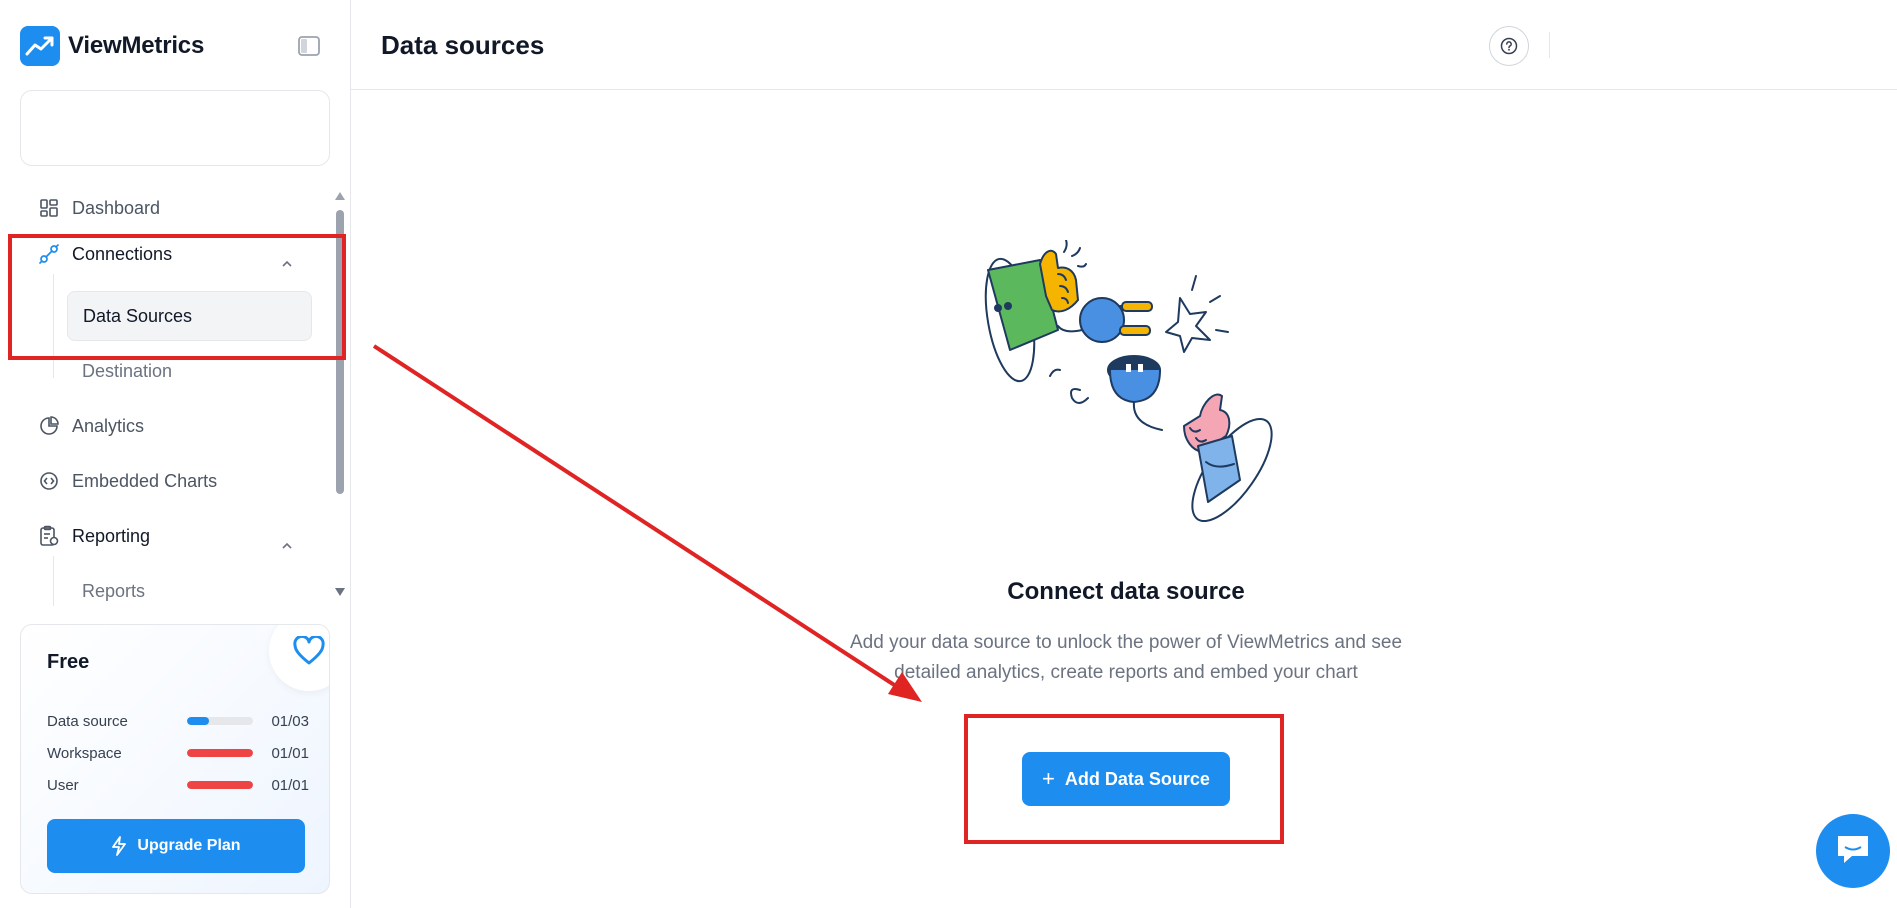 The width and height of the screenshot is (1897, 908). What do you see at coordinates (87, 721) in the screenshot?
I see `usage-label: Data source` at bounding box center [87, 721].